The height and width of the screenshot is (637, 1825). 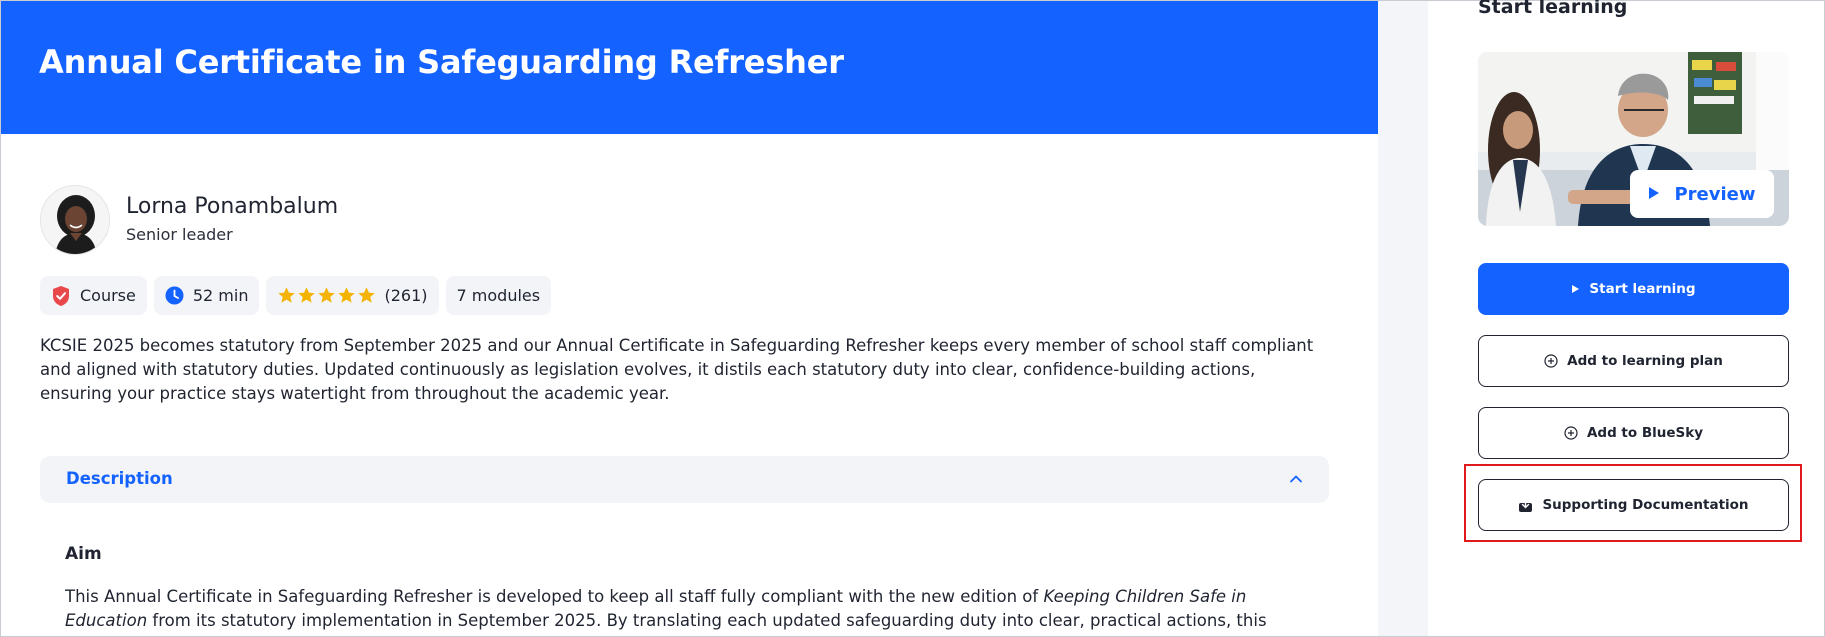 I want to click on preview-button: Preview, so click(x=1702, y=194).